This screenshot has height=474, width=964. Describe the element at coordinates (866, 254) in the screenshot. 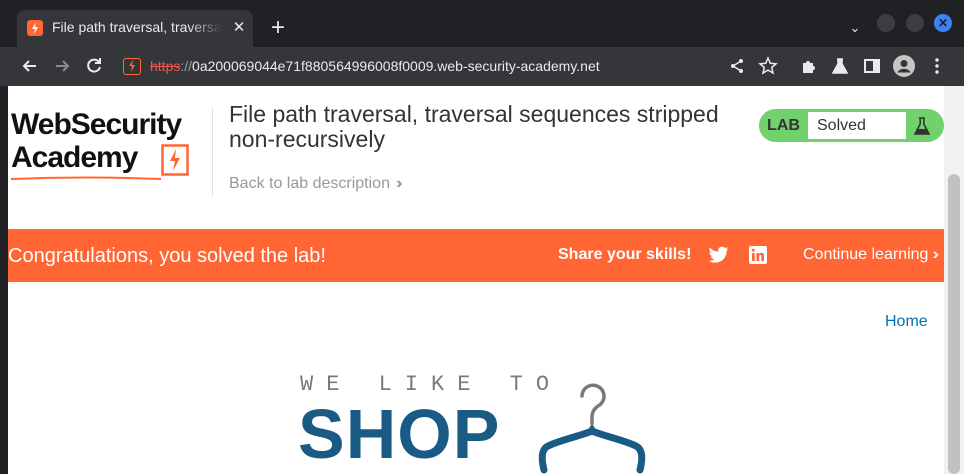

I see `continue-learning-label: Continue learning` at that location.